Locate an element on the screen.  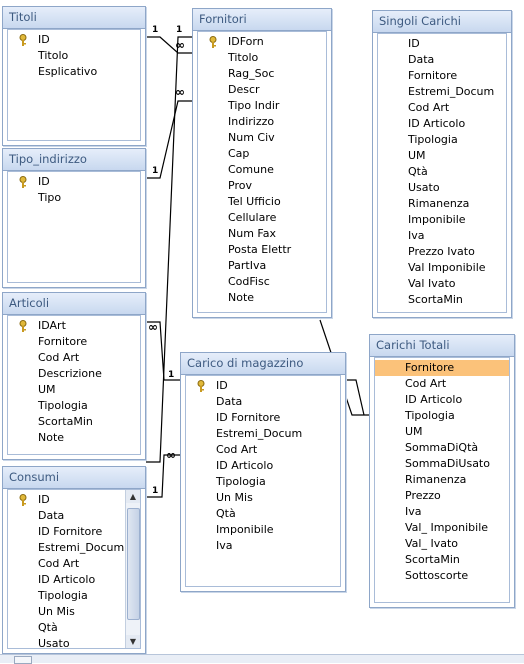
field-item: IDForn is located at coordinates (262, 42).